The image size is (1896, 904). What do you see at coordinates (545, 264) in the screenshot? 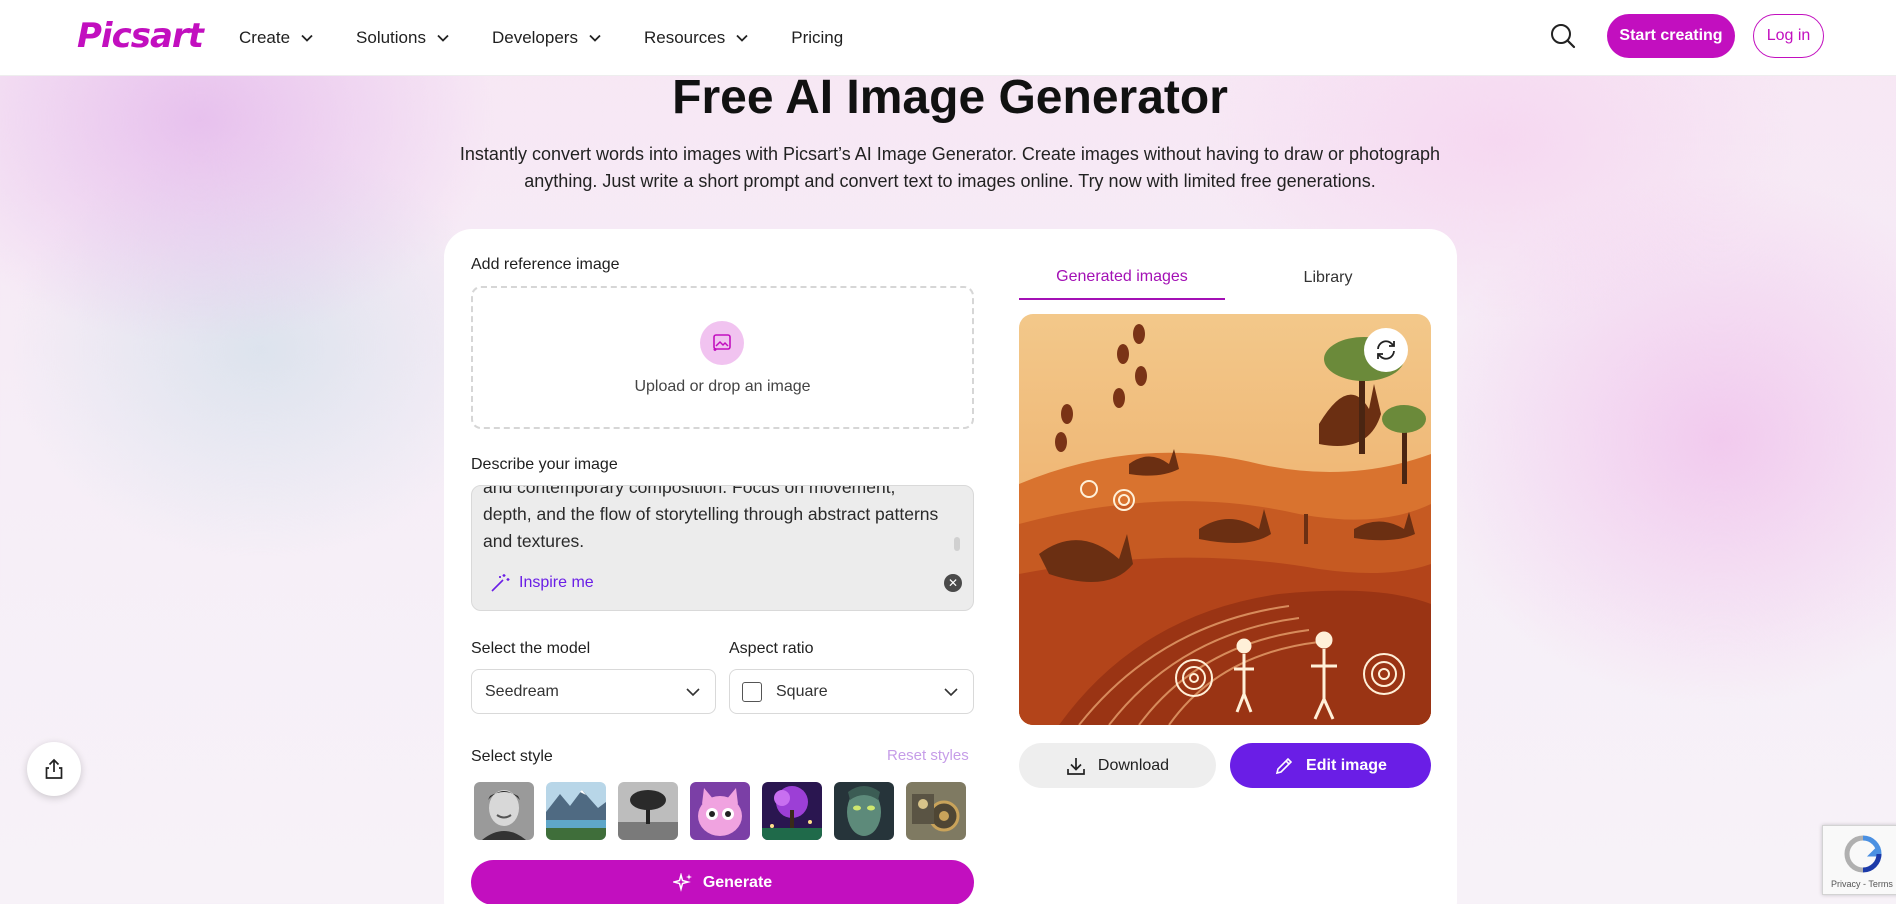
I see `reference-image-label: Add reference image` at bounding box center [545, 264].